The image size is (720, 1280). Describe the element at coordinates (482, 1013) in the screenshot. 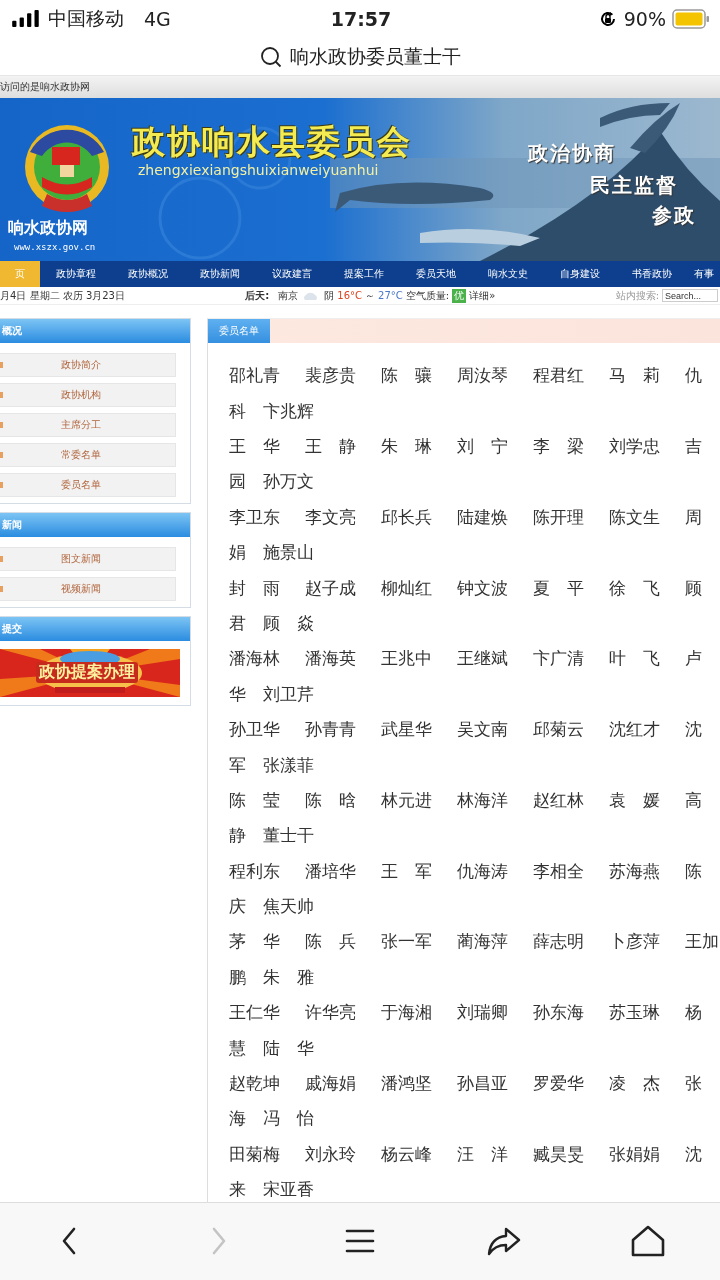

I see `member-name: 刘瑞卿` at that location.